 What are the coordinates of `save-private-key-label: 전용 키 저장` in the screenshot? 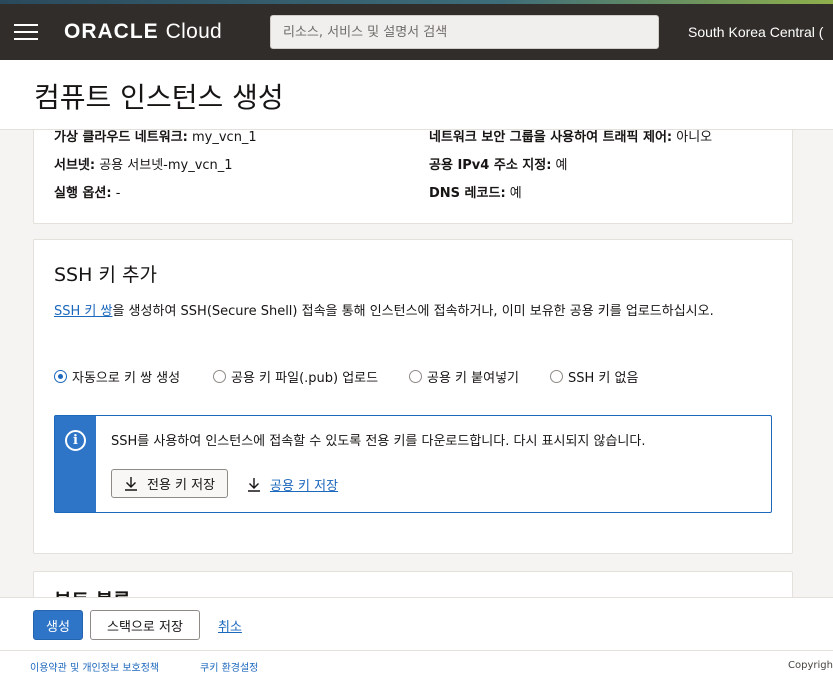 It's located at (181, 485).